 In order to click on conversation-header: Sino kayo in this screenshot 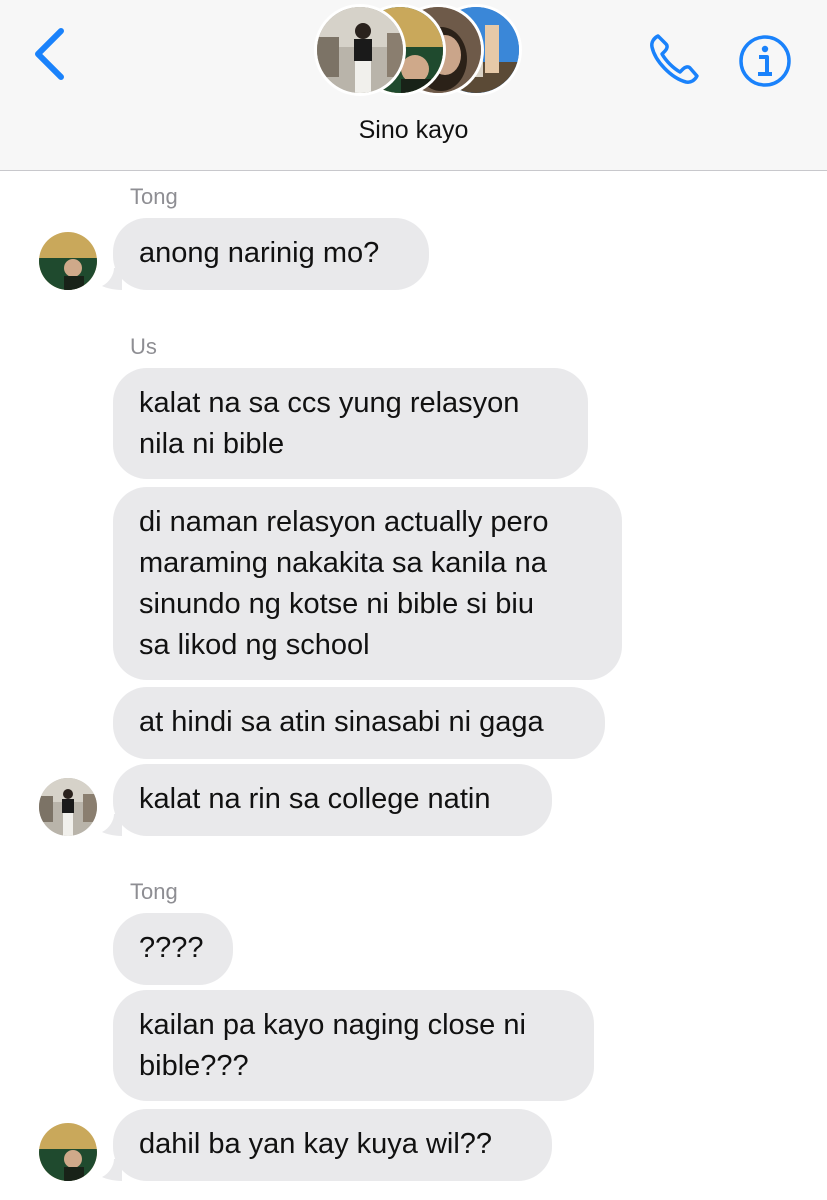, I will do `click(413, 85)`.